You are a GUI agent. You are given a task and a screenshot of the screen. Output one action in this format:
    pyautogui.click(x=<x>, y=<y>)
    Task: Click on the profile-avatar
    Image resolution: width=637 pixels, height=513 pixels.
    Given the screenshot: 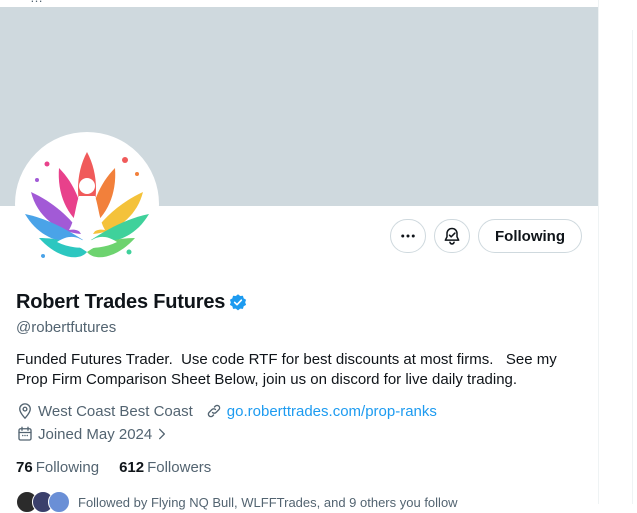 What is the action you would take?
    pyautogui.click(x=87, y=204)
    